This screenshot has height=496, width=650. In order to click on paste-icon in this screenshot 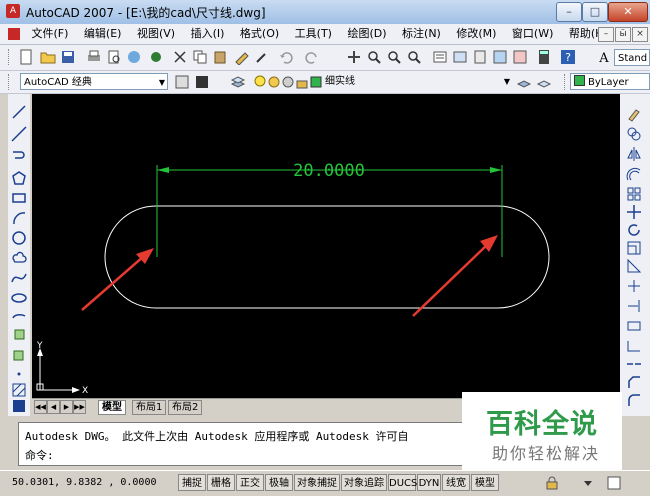, I will do `click(220, 57)`.